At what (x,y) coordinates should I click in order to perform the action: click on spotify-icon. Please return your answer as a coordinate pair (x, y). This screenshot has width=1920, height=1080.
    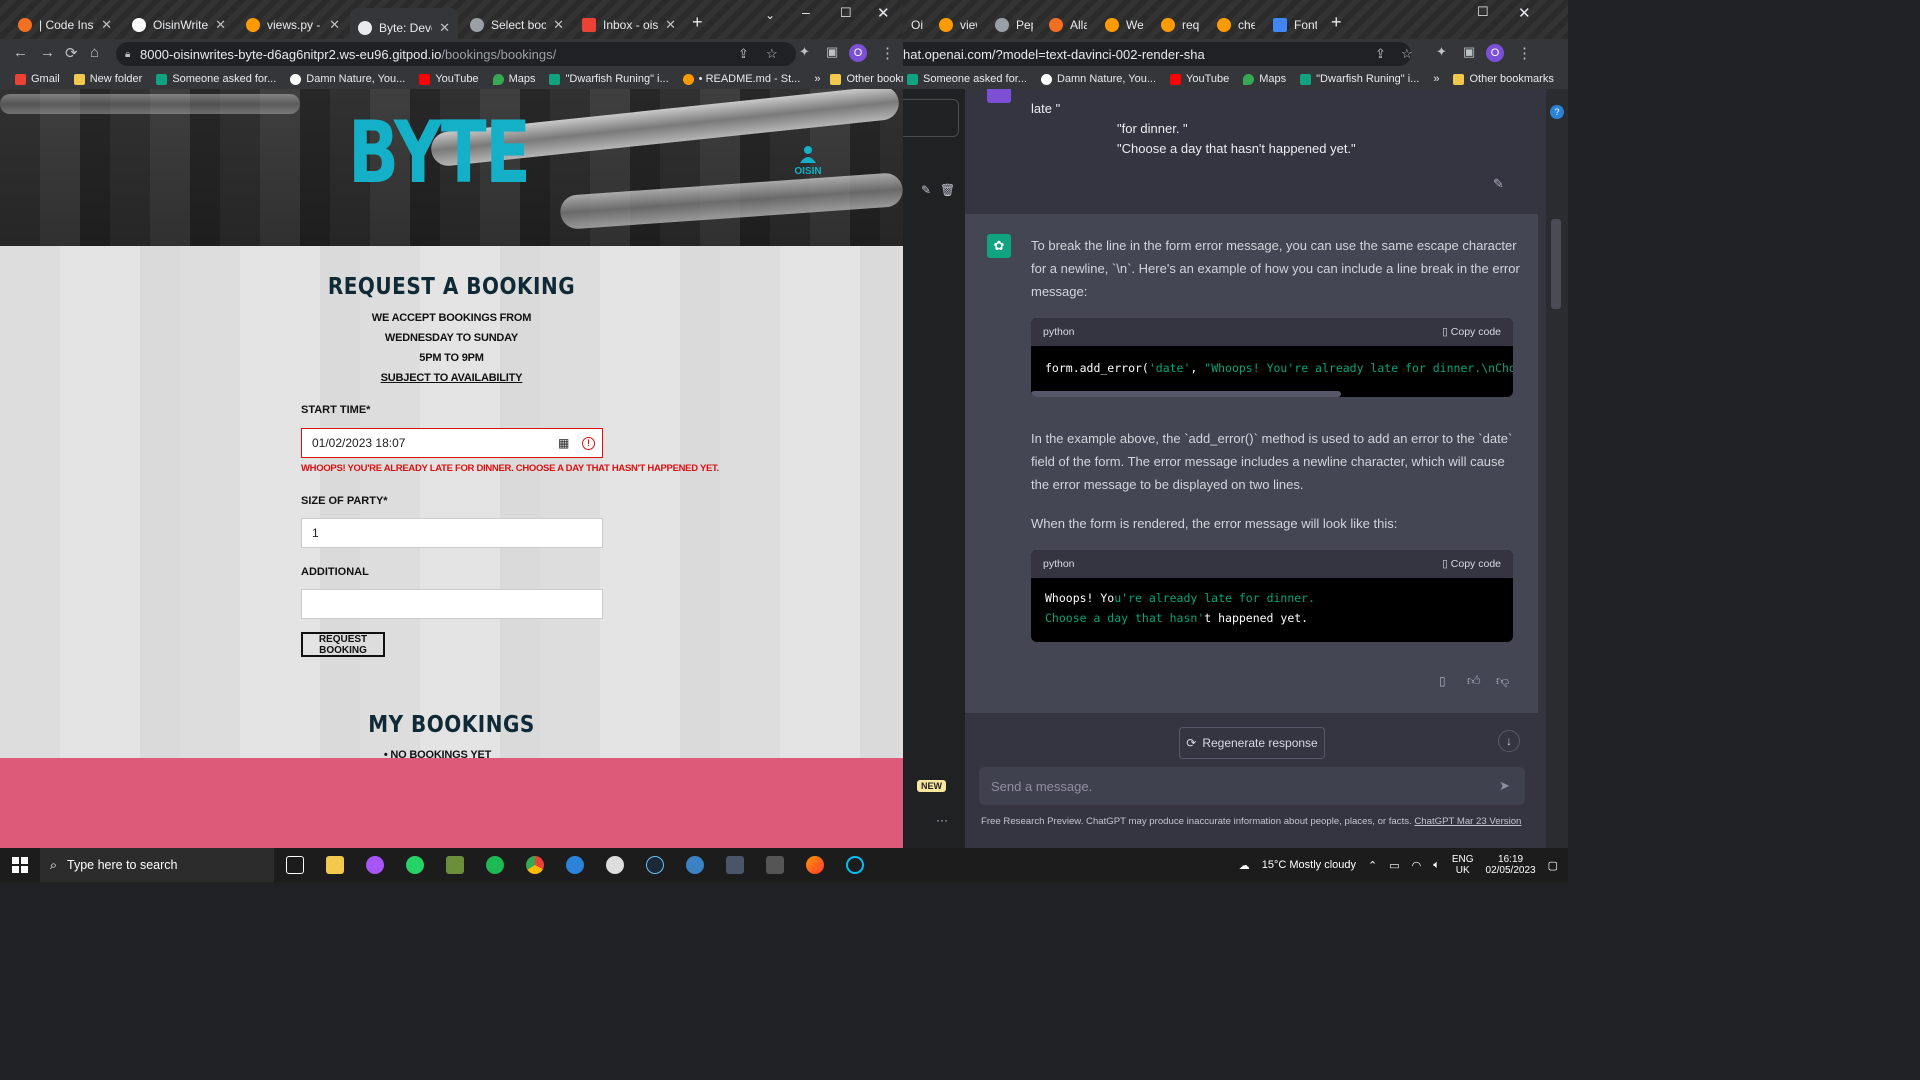
    Looking at the image, I should click on (495, 865).